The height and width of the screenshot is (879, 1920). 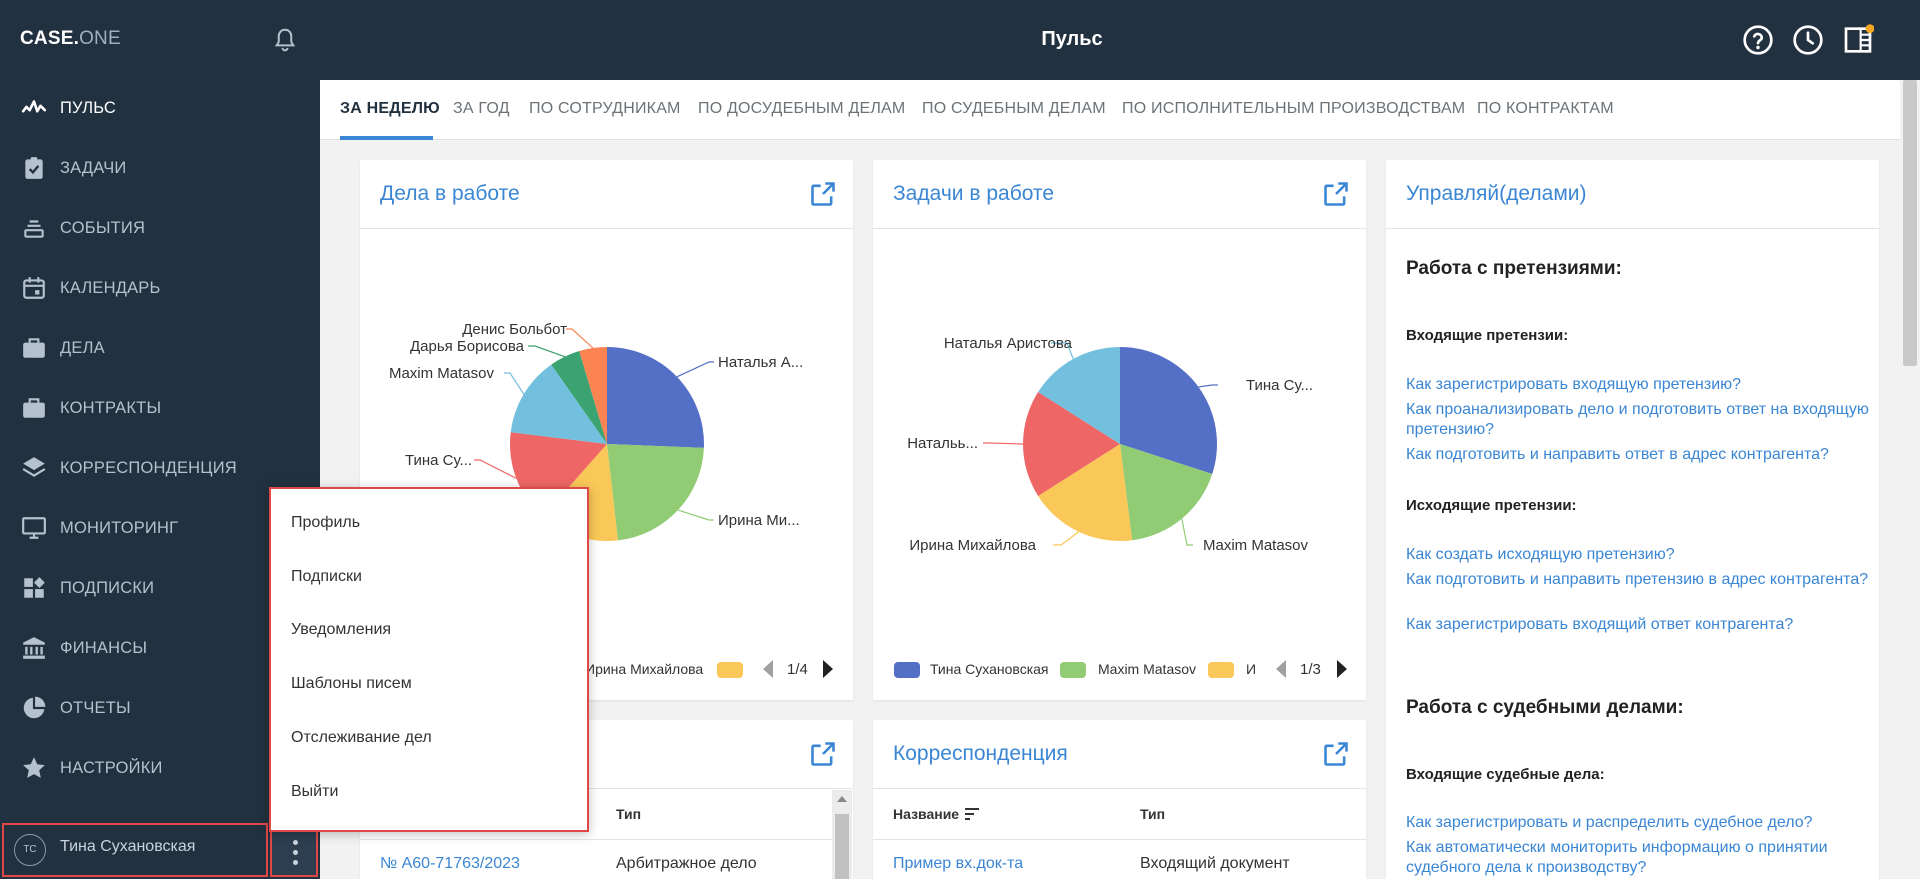 What do you see at coordinates (361, 738) in the screenshot?
I see `menu-item-case-tracking: Отслеживание дел` at bounding box center [361, 738].